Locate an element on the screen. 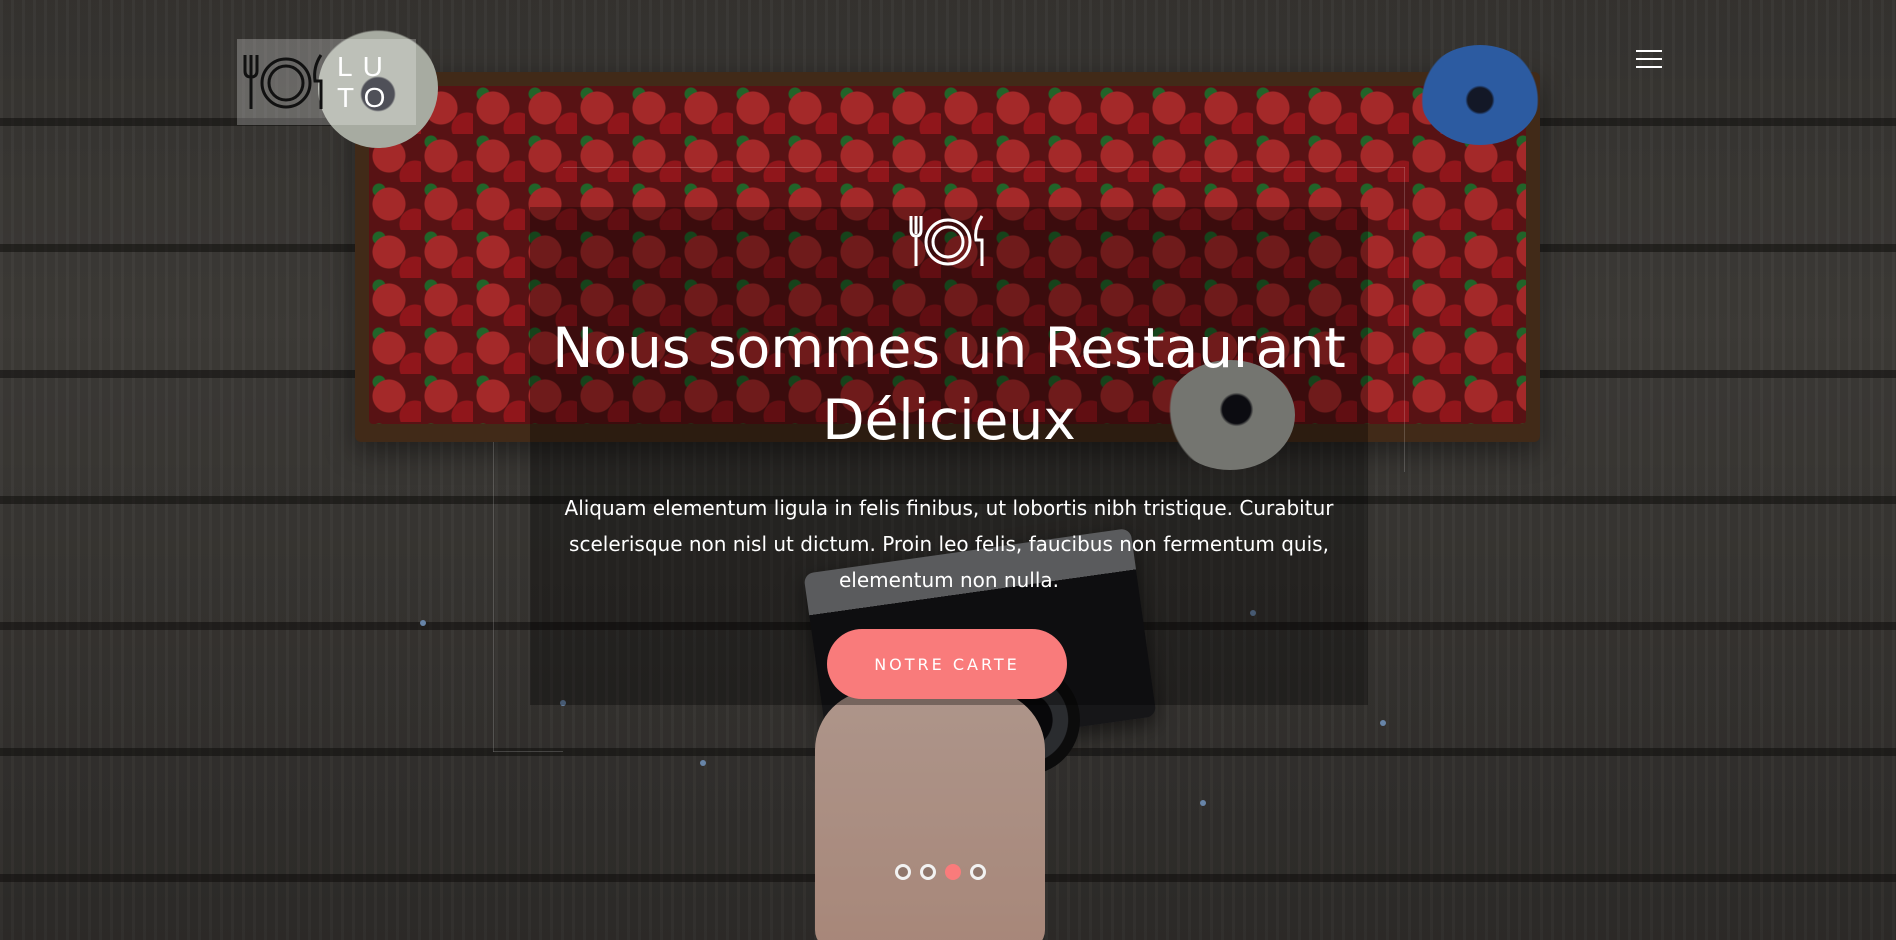  hero-title-line1: Nous sommes un Restaurant is located at coordinates (949, 348).